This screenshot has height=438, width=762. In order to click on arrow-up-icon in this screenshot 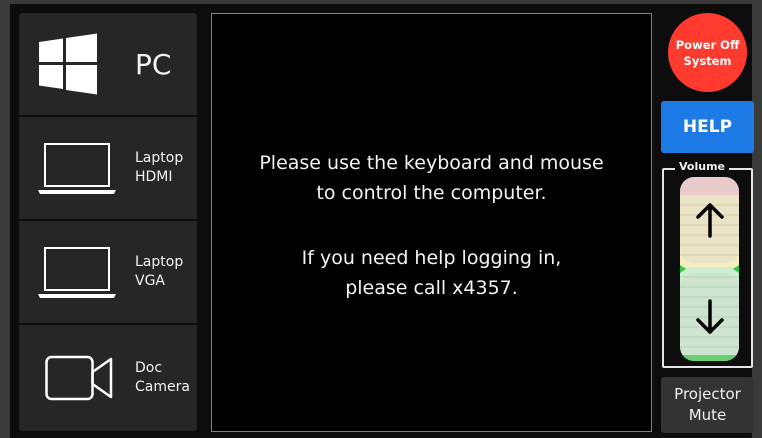, I will do `click(709, 220)`.